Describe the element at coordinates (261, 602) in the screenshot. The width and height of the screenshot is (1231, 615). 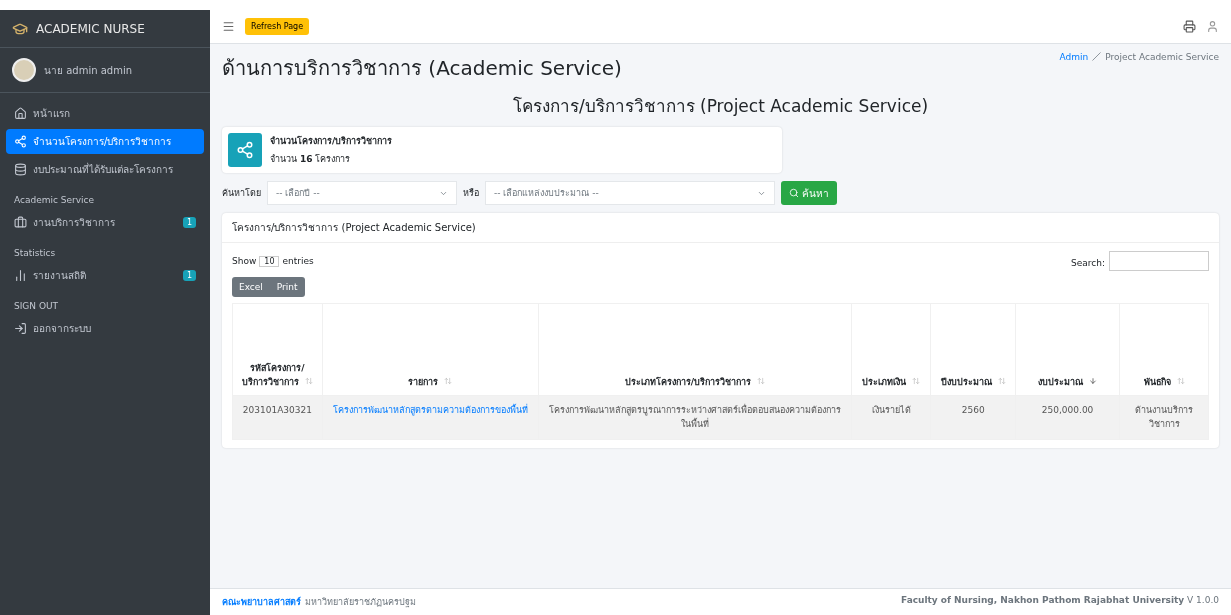
I see `faculty-link: คณะพยาบาลศาสตร์` at that location.